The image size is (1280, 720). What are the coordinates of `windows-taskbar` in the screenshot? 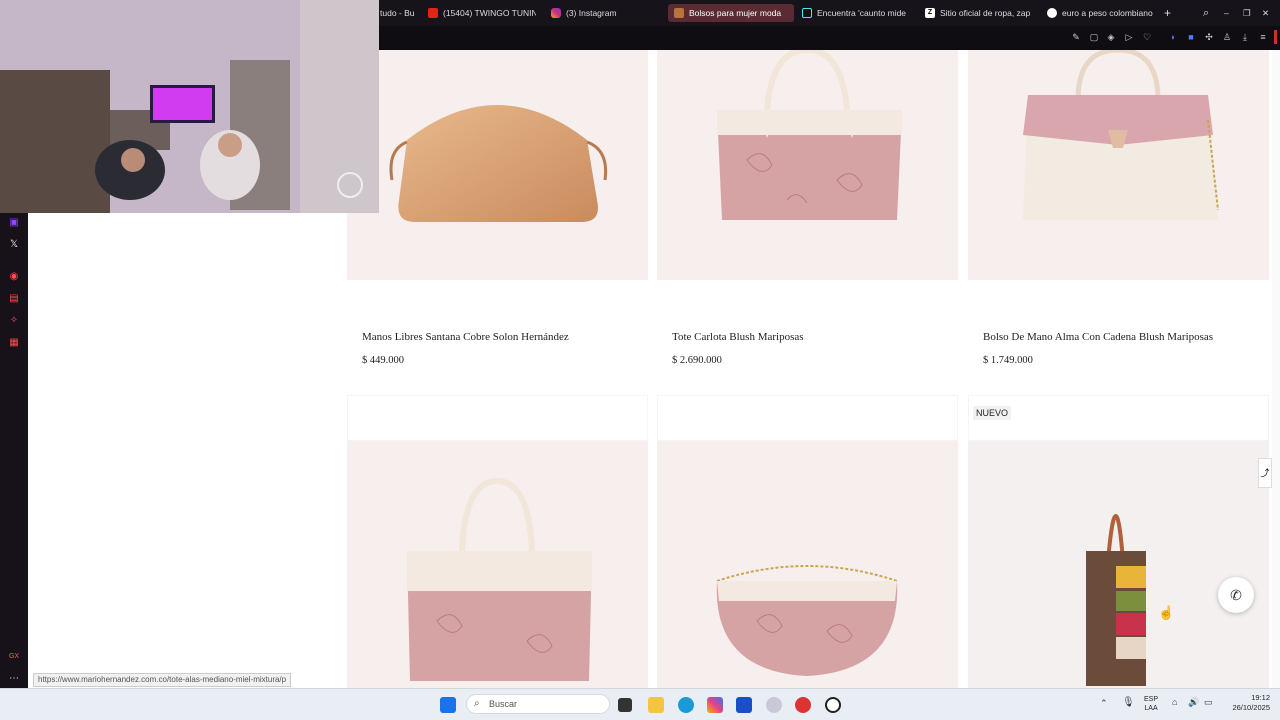 It's located at (640, 704).